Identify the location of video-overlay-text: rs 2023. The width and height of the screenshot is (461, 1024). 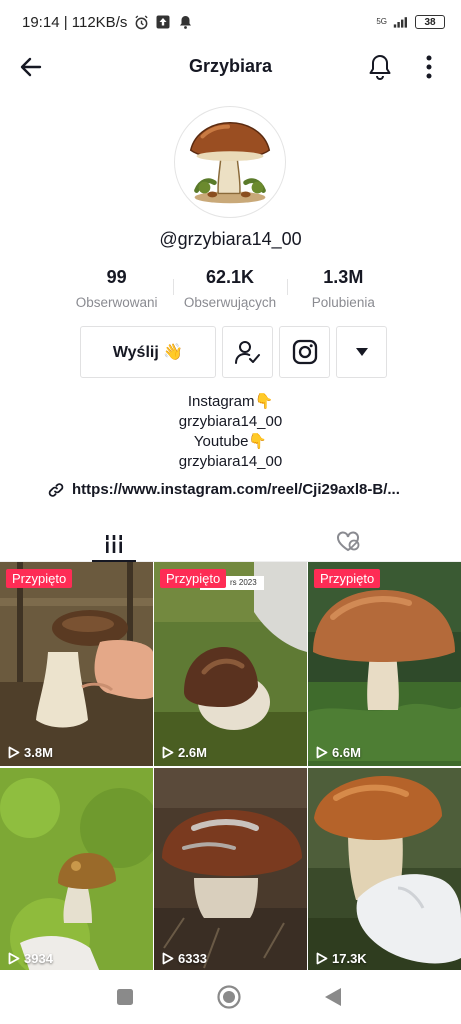
(243, 582).